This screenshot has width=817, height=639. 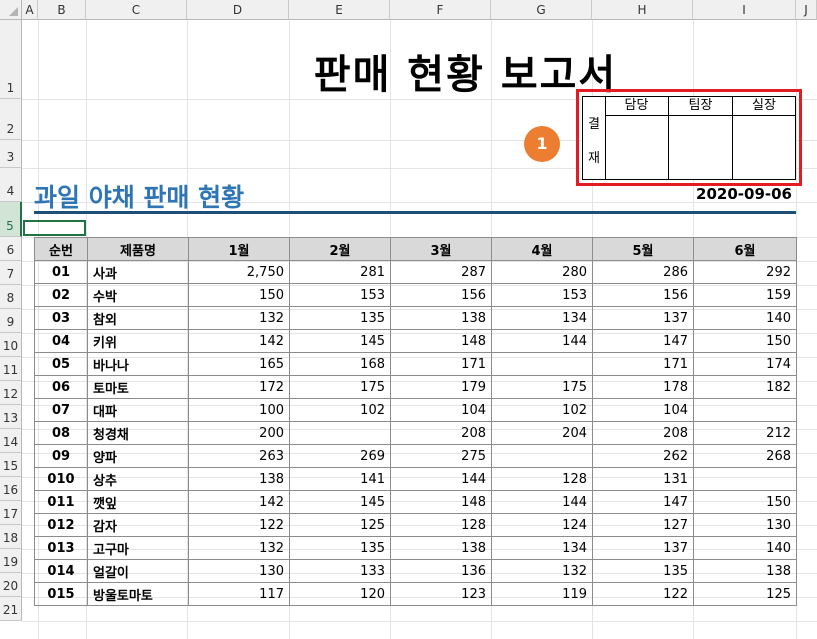 What do you see at coordinates (138, 341) in the screenshot?
I see `product-name-cell: 키위` at bounding box center [138, 341].